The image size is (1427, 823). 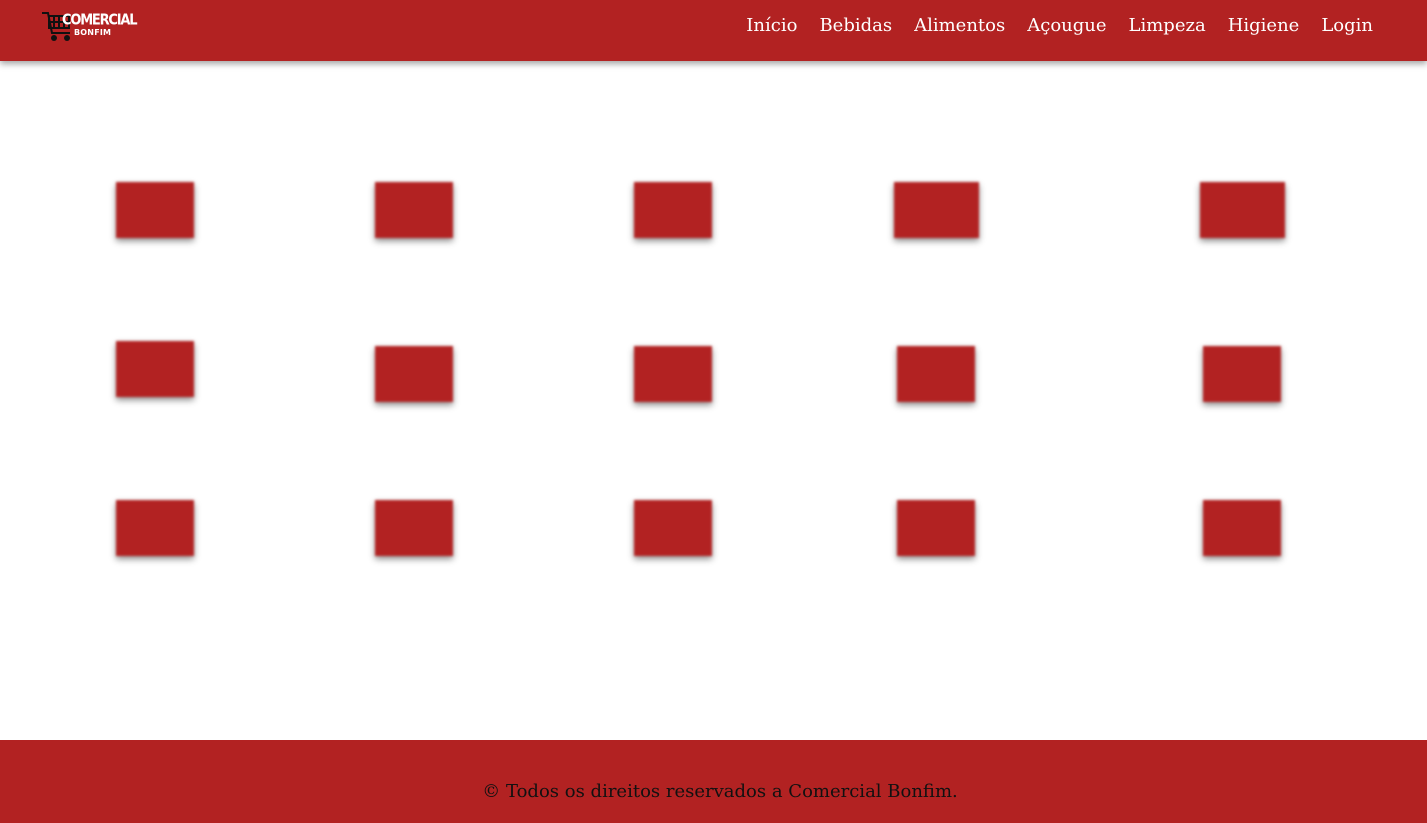 What do you see at coordinates (93, 32) in the screenshot?
I see `brand-subname: BONFIM` at bounding box center [93, 32].